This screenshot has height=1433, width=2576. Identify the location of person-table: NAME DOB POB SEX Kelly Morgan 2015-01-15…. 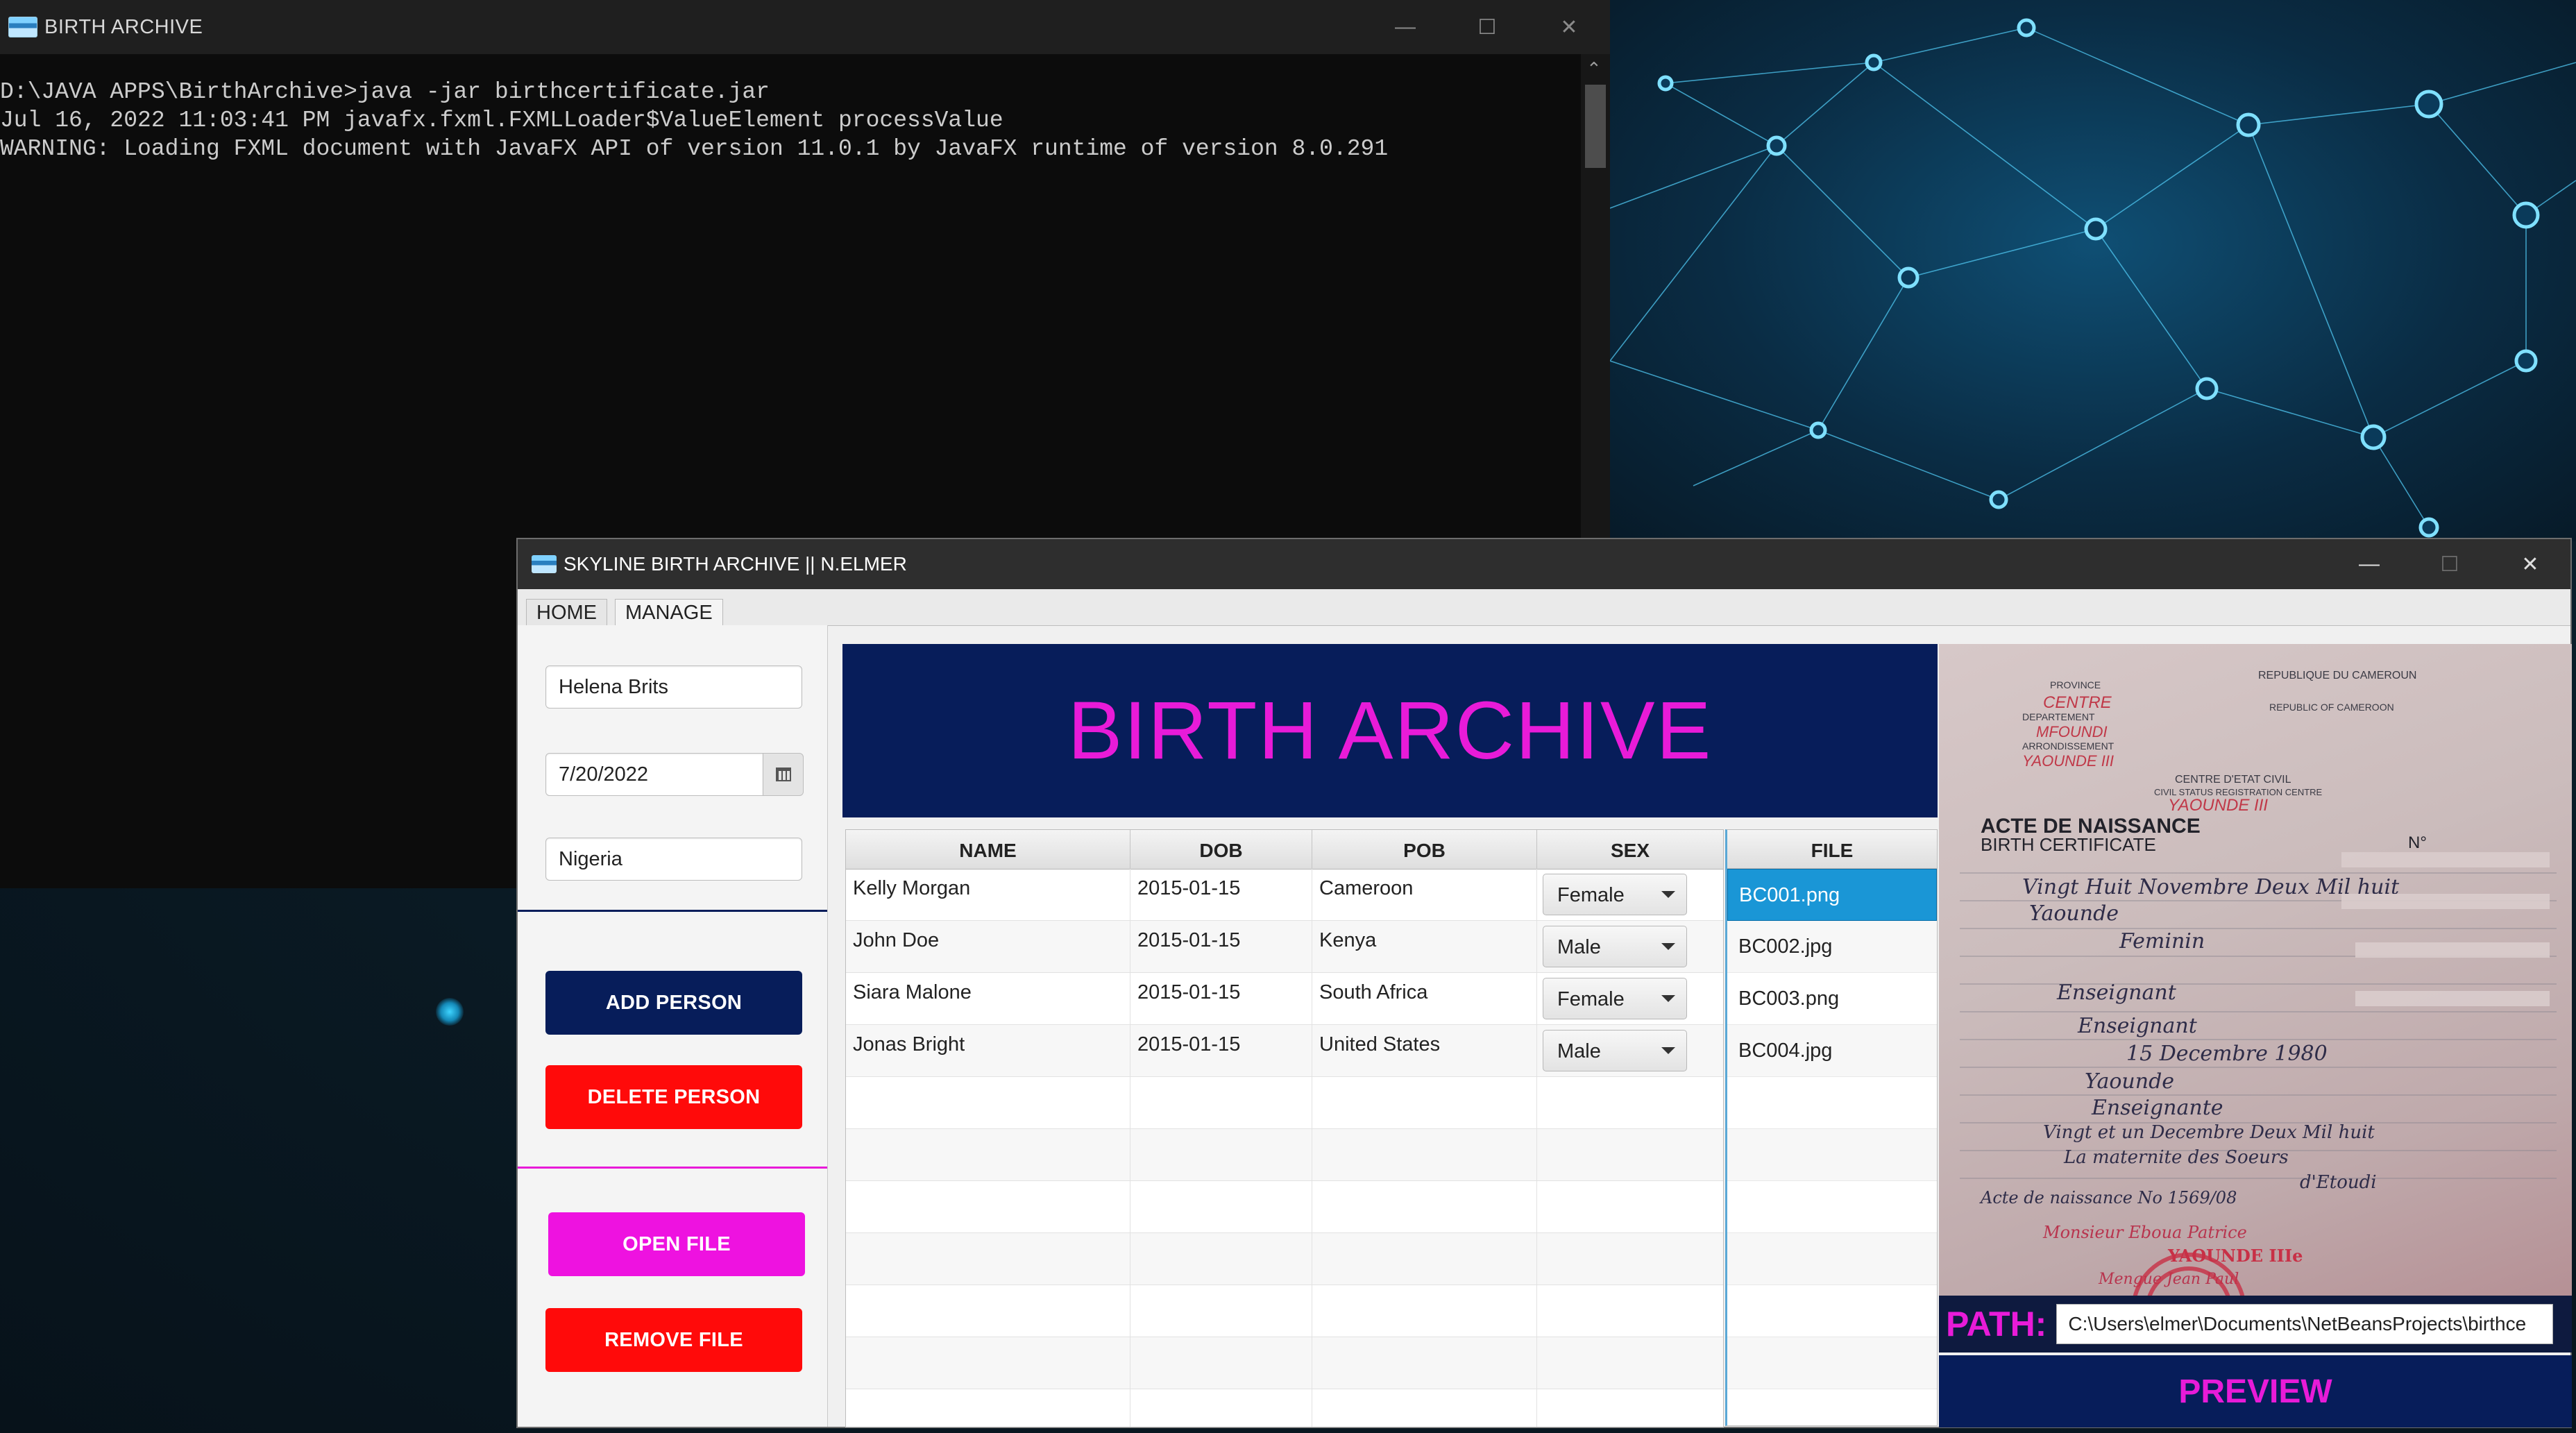
(1284, 1128).